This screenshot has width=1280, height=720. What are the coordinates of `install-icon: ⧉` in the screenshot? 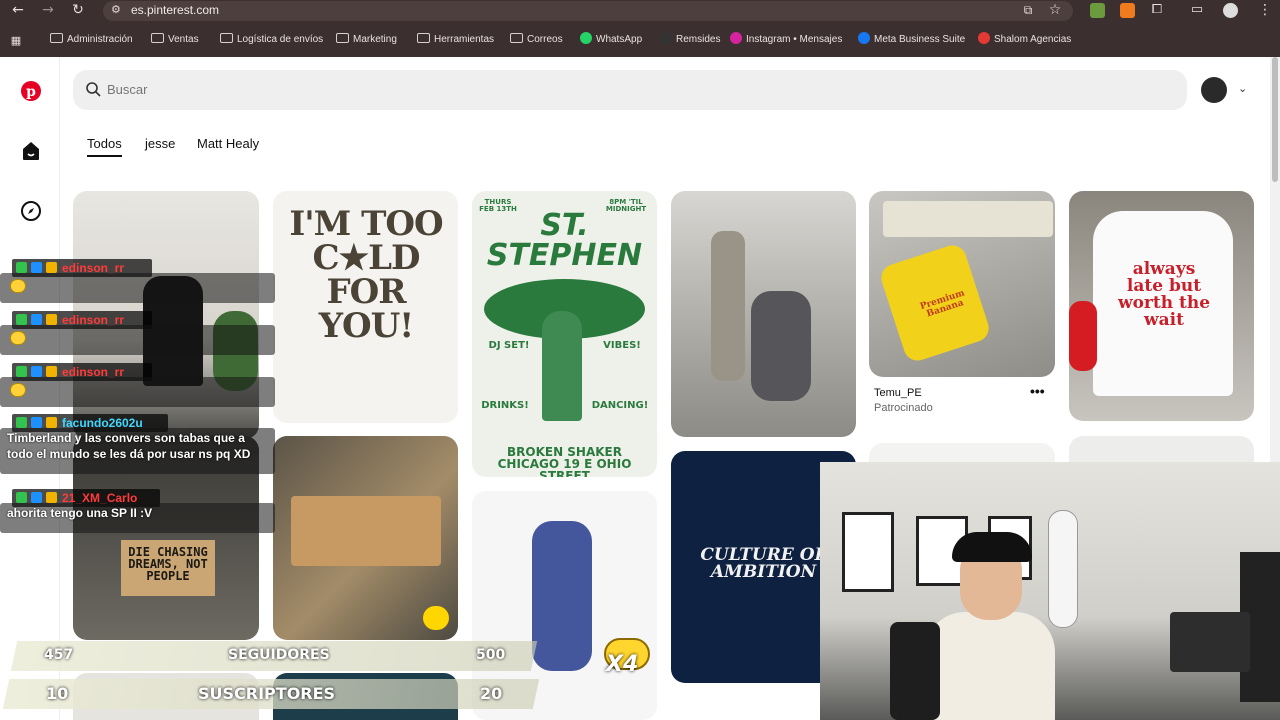 It's located at (1028, 10).